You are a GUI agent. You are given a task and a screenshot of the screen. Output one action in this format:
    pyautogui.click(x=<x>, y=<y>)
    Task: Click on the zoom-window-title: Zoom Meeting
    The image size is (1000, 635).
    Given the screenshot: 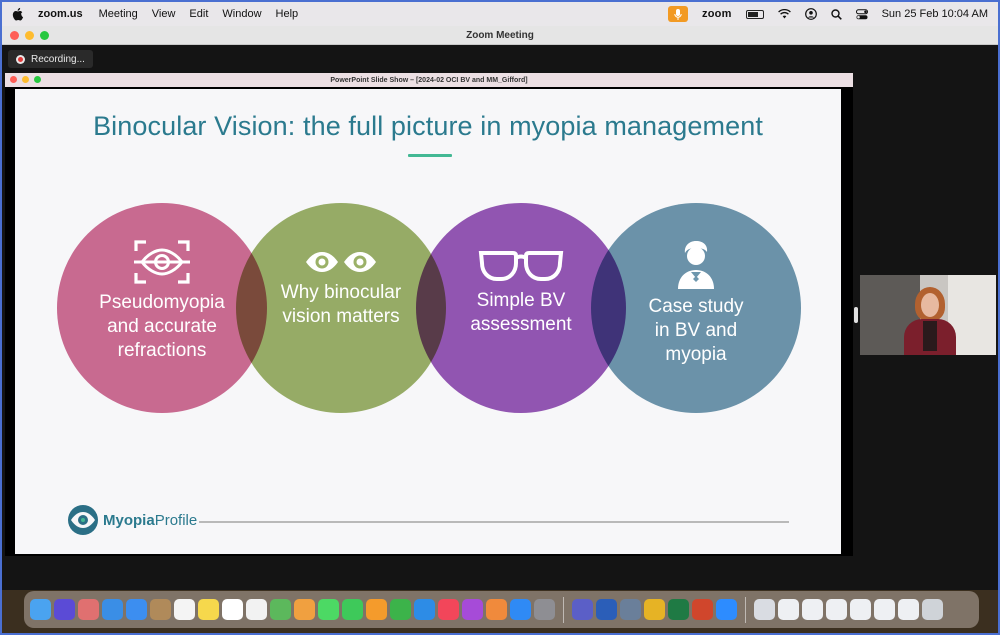 What is the action you would take?
    pyautogui.click(x=500, y=35)
    